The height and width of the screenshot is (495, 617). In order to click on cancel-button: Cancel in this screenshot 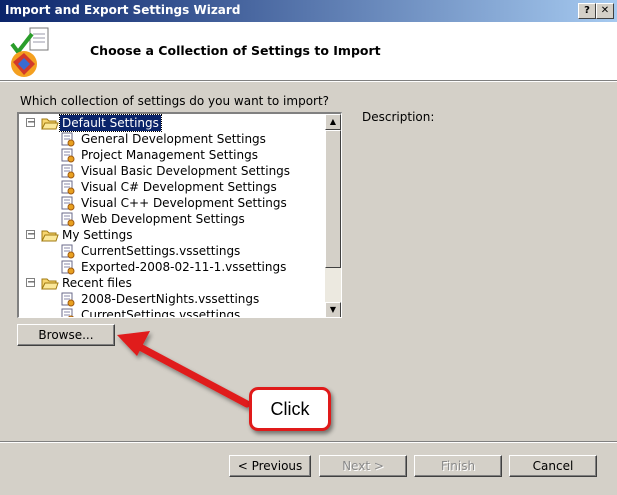, I will do `click(553, 466)`.